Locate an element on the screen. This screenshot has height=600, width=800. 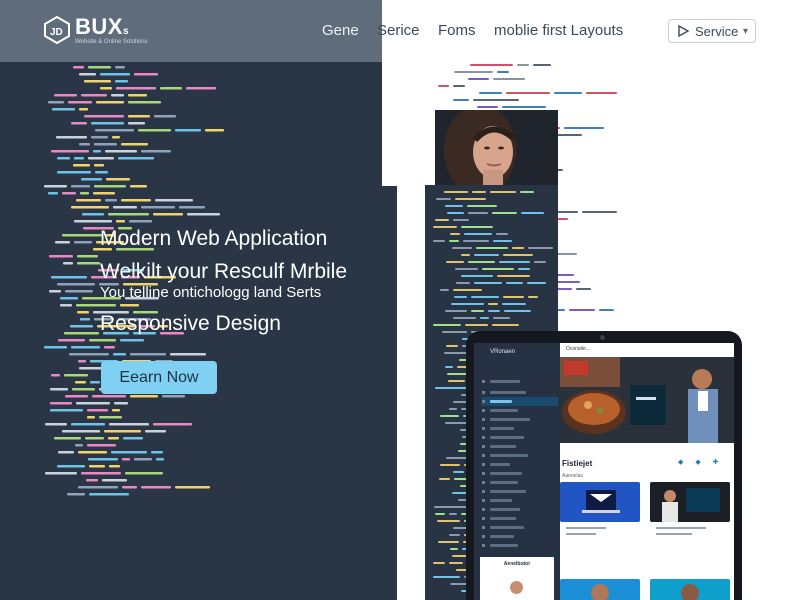
hero-feature: Responsive Design is located at coordinates (190, 323).